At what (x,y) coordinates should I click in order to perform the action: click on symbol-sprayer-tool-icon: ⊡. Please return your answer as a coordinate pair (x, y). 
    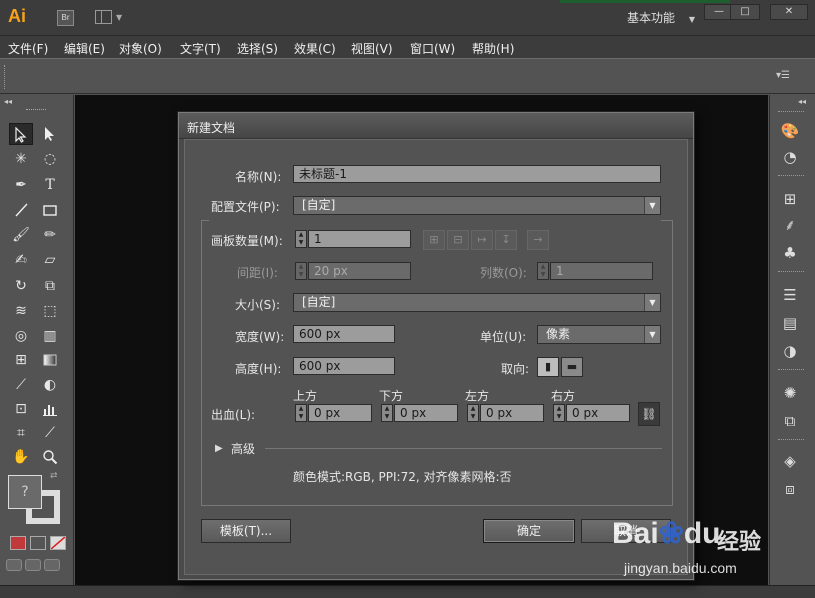
    Looking at the image, I should click on (21, 409).